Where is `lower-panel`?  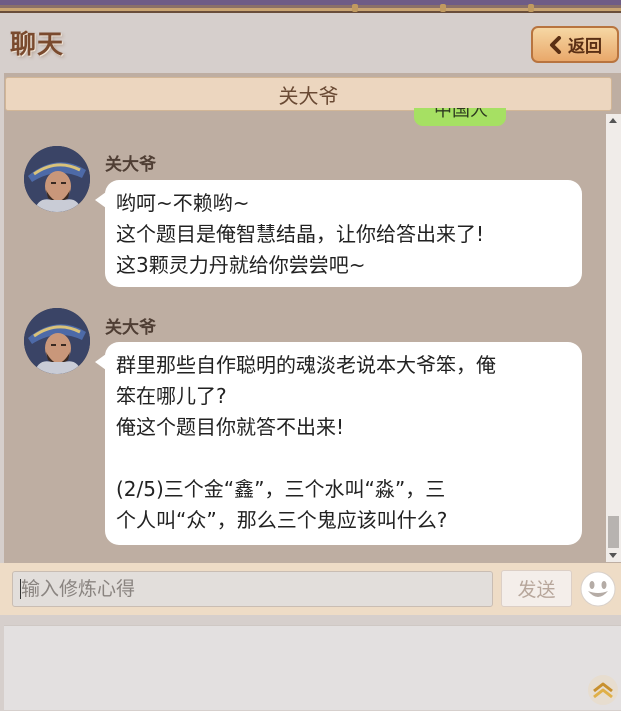 lower-panel is located at coordinates (312, 667).